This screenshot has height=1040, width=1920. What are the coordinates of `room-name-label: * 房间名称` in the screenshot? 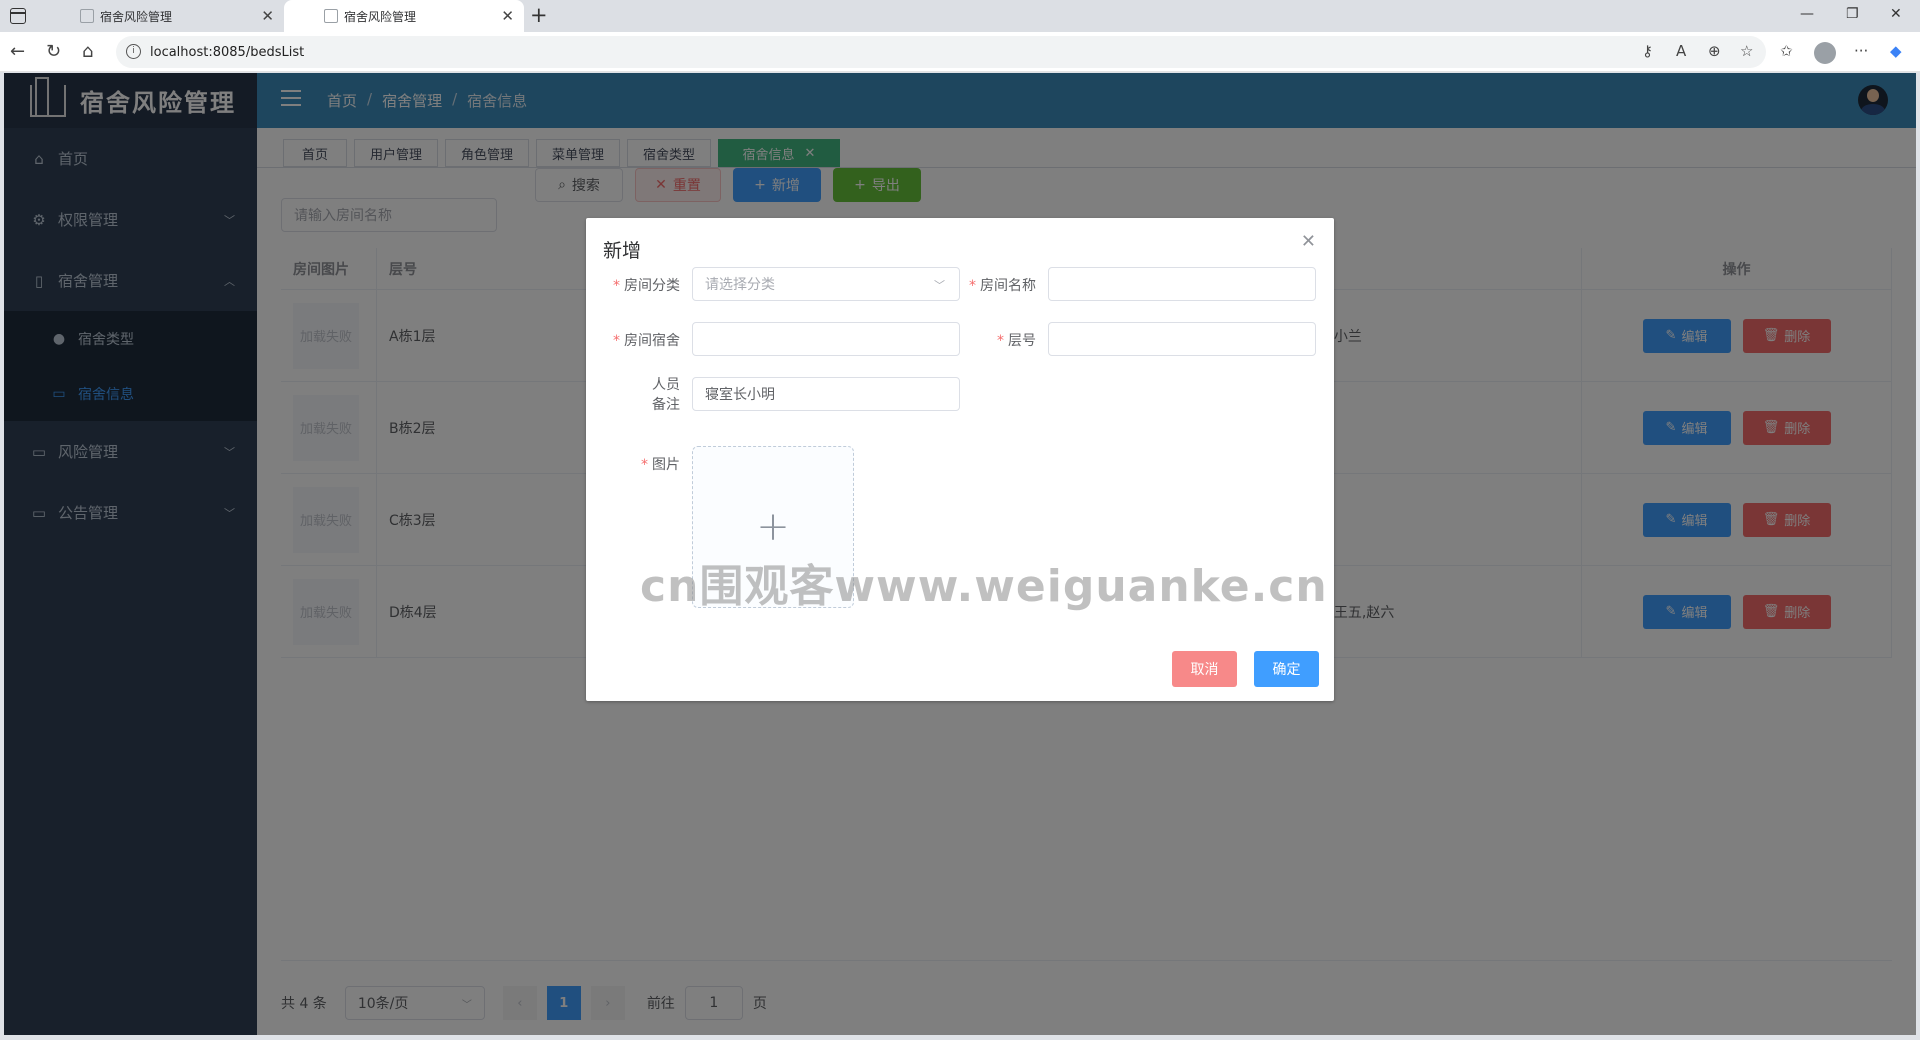 It's located at (1002, 286).